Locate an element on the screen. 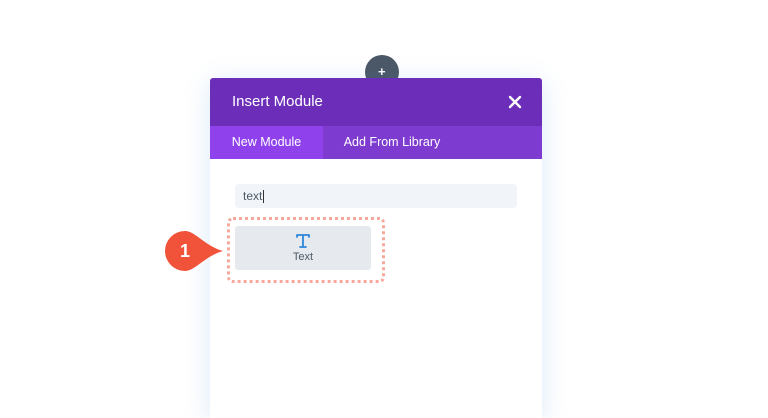 The height and width of the screenshot is (418, 768). tab-add-from-library: Add From Library is located at coordinates (392, 142).